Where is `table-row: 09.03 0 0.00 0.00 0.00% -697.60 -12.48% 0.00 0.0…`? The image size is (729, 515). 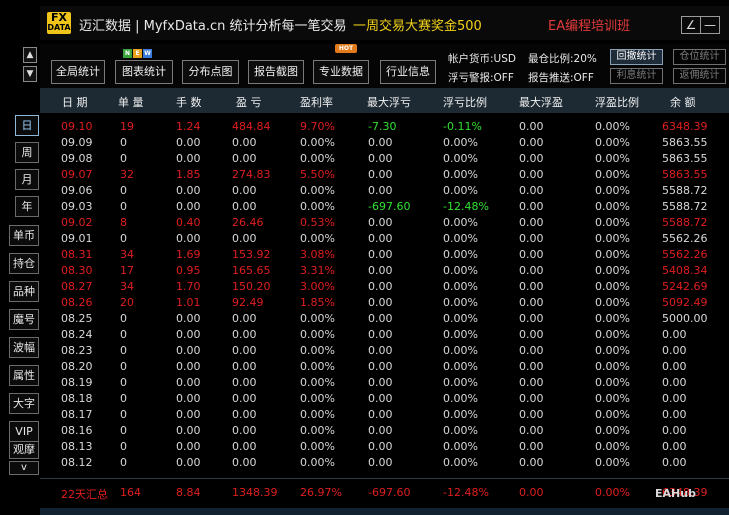
table-row: 09.03 0 0.00 0.00 0.00% -697.60 -12.48% 0.00 0.0… is located at coordinates (384, 207).